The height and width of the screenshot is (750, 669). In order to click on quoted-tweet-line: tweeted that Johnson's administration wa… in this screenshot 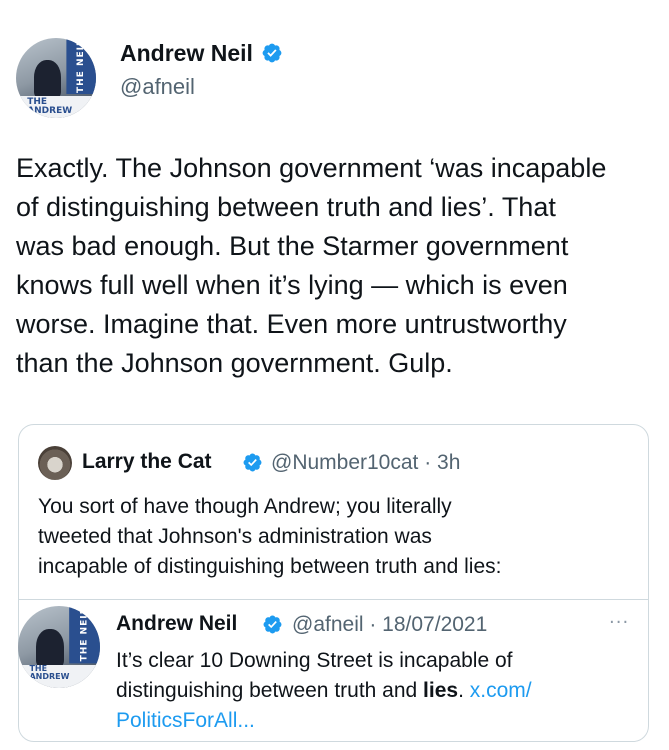, I will do `click(235, 536)`.